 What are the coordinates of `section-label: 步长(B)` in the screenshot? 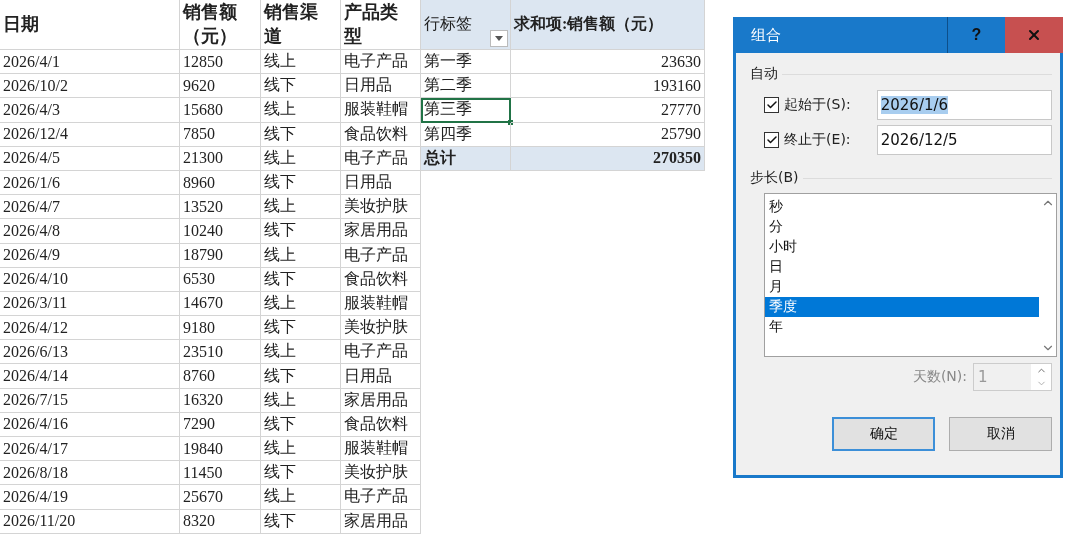 It's located at (774, 178).